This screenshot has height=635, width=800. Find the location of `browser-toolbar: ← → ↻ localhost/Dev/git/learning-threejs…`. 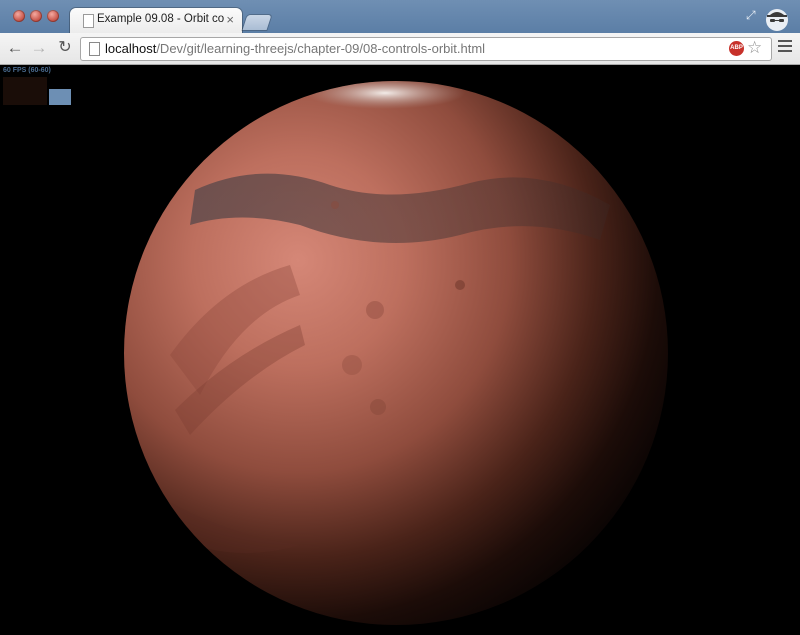

browser-toolbar: ← → ↻ localhost/Dev/git/learning-threejs… is located at coordinates (400, 49).